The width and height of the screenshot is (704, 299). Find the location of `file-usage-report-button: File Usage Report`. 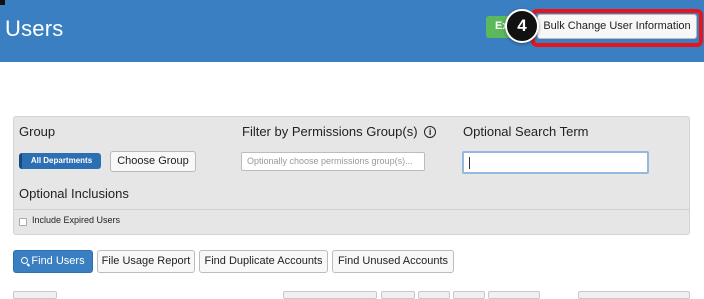

file-usage-report-button: File Usage Report is located at coordinates (146, 261).